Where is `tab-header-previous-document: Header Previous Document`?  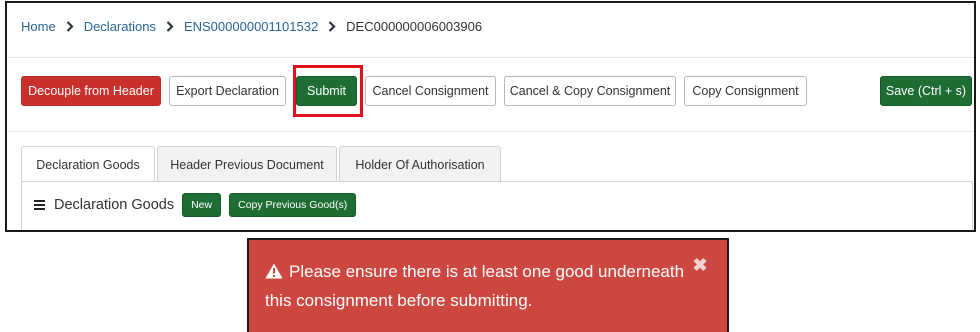
tab-header-previous-document: Header Previous Document is located at coordinates (247, 164).